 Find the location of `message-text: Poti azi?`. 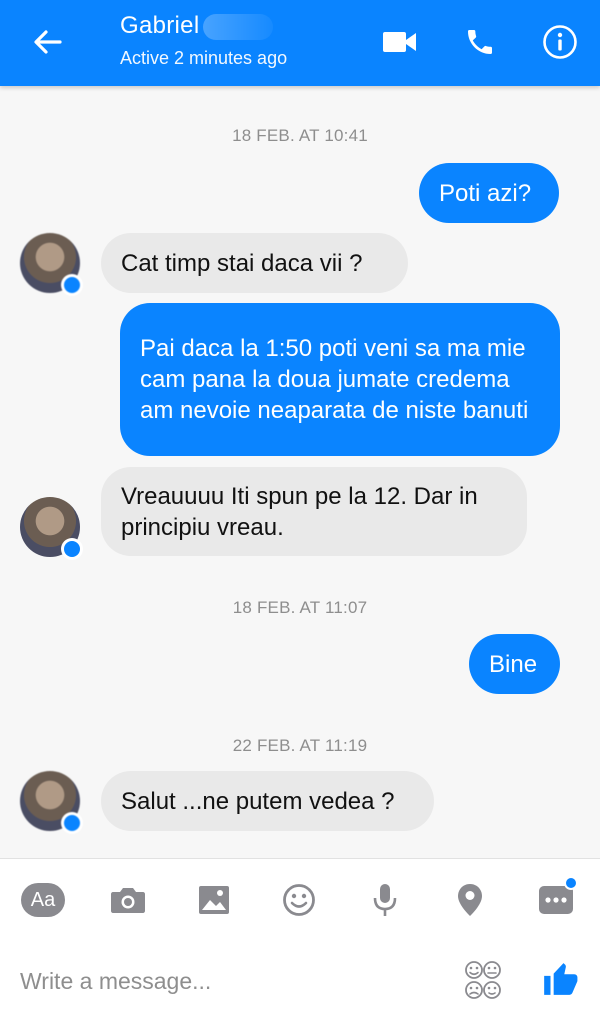

message-text: Poti azi? is located at coordinates (485, 193).